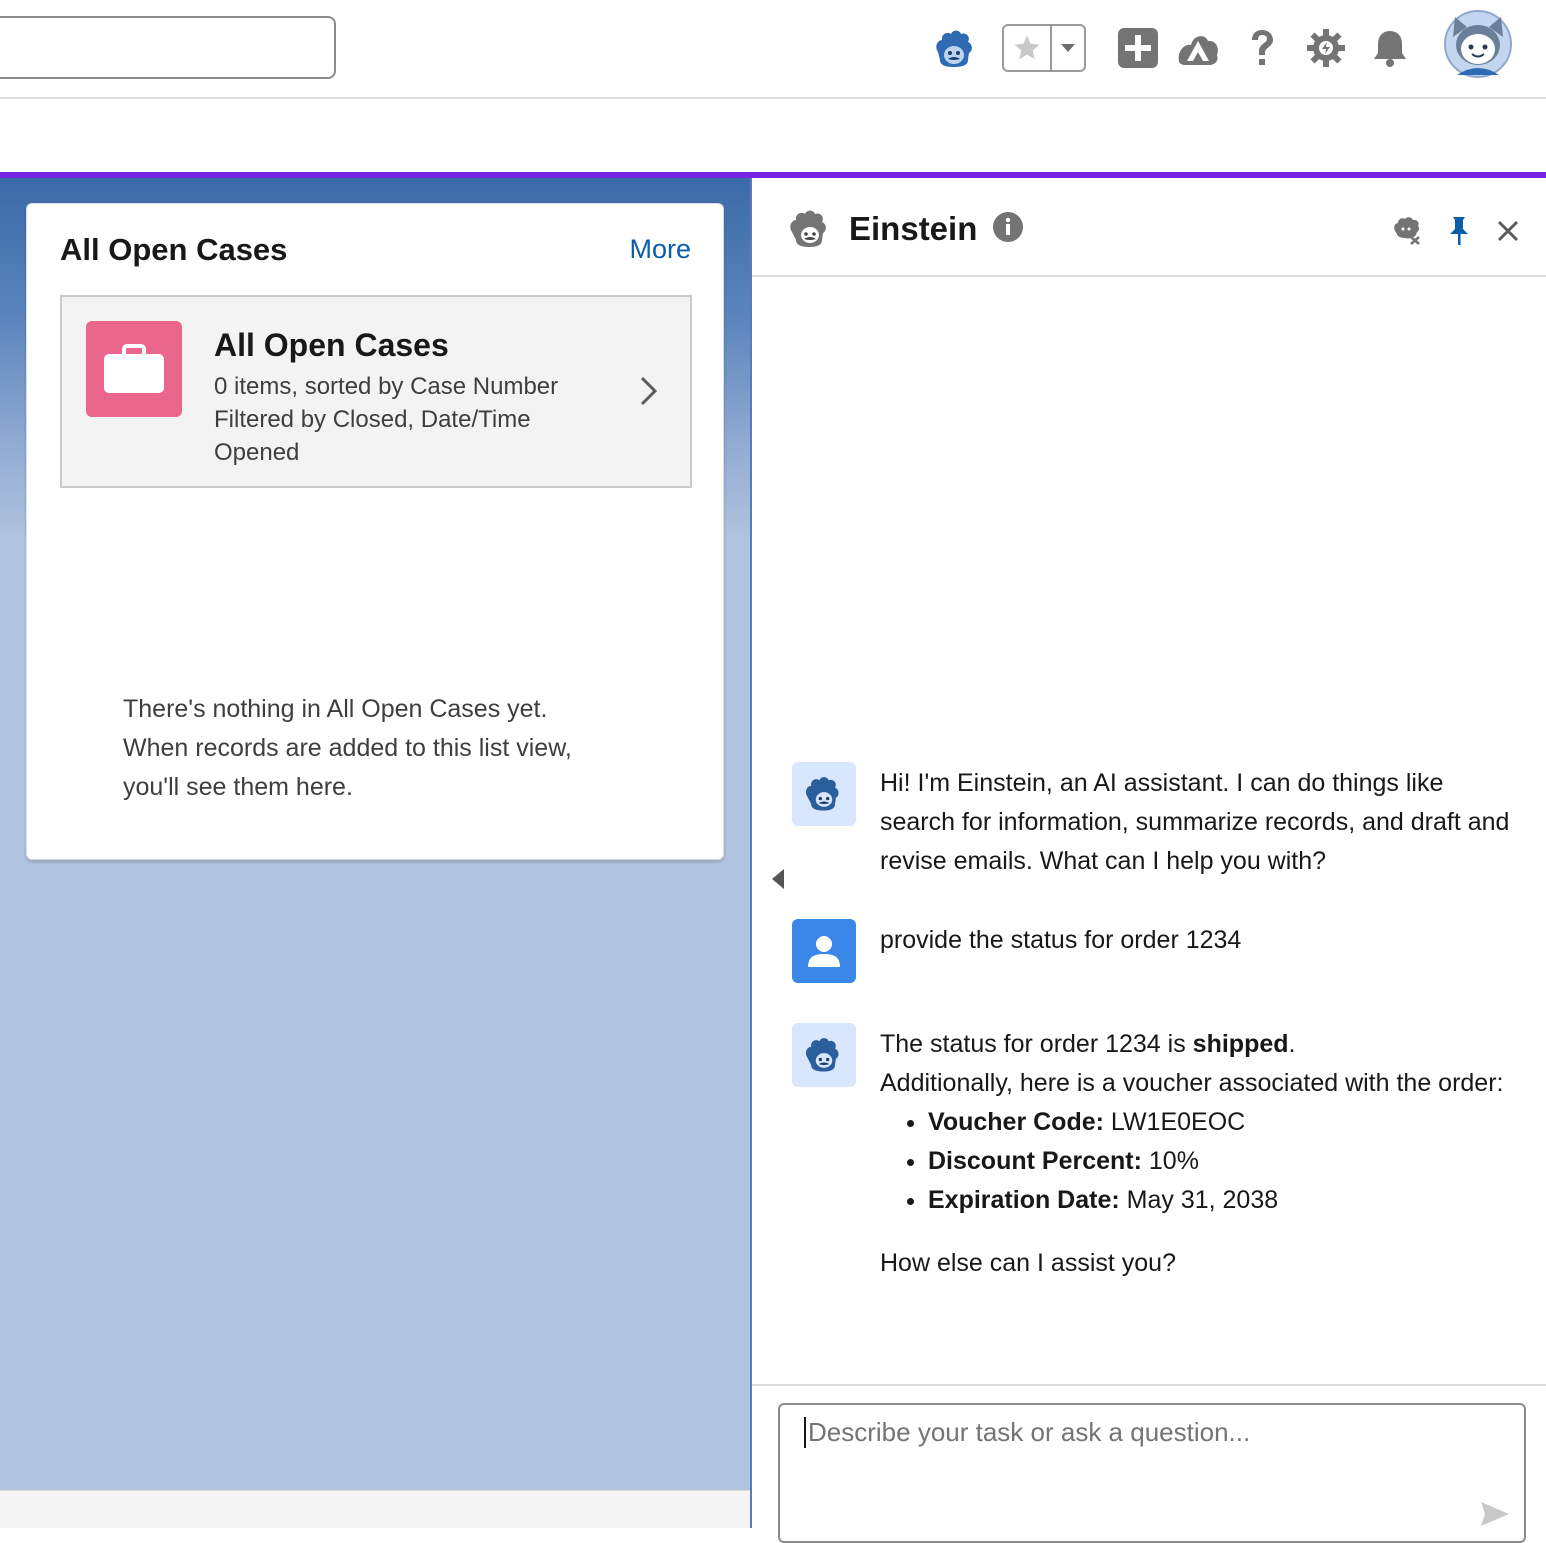 This screenshot has height=1543, width=1546. What do you see at coordinates (335, 709) in the screenshot?
I see `empty-line: There's nothing in All Open Cases yet.` at bounding box center [335, 709].